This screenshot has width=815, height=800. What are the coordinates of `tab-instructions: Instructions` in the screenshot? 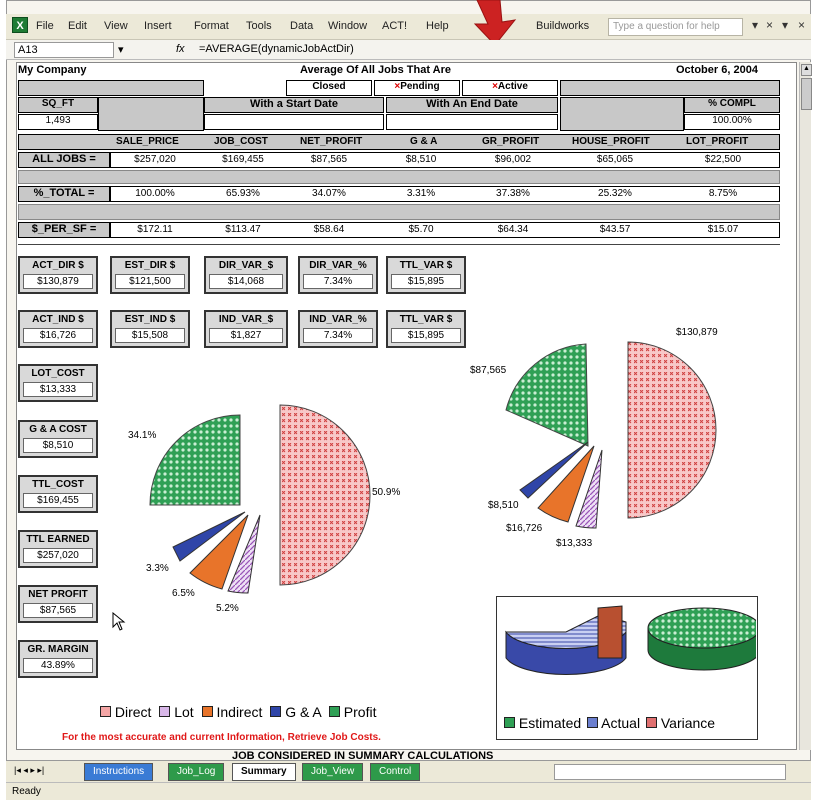 It's located at (119, 772).